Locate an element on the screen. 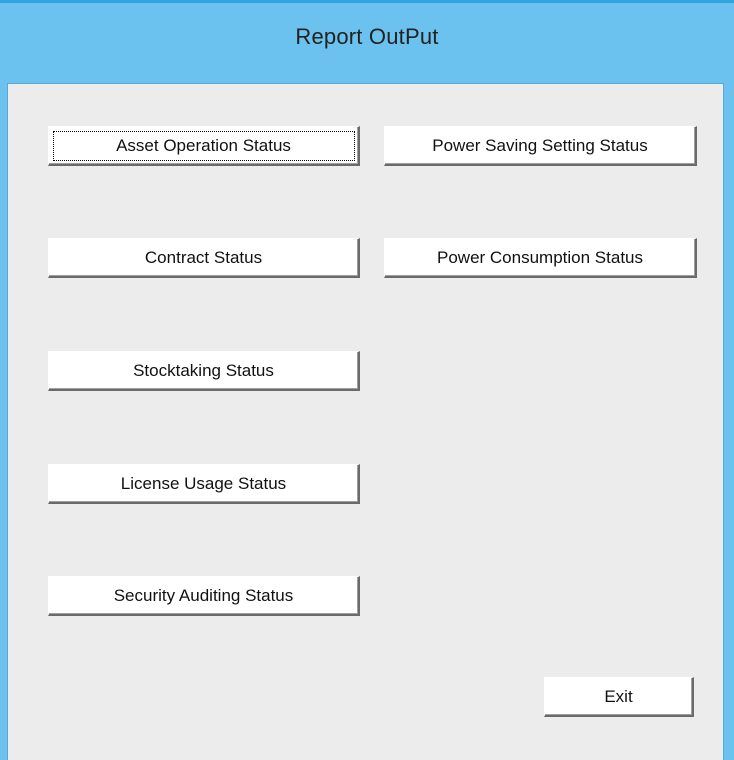  power-saving-setting-status-button: Power Saving Setting Status is located at coordinates (540, 146).